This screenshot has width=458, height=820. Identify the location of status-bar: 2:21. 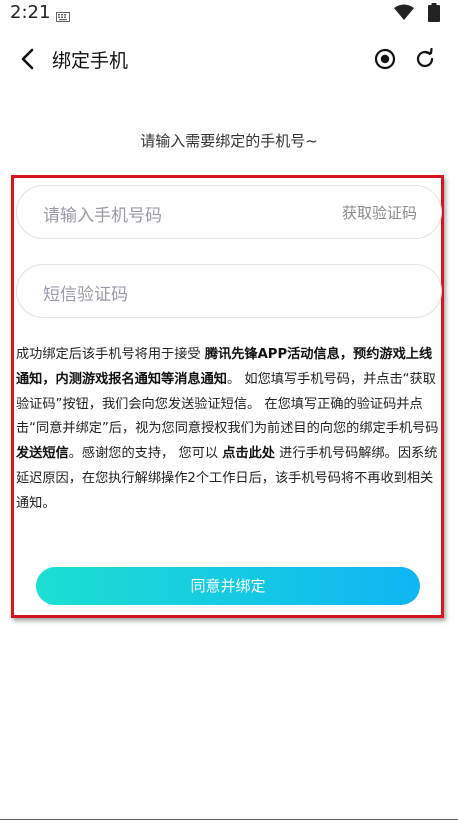
(229, 13).